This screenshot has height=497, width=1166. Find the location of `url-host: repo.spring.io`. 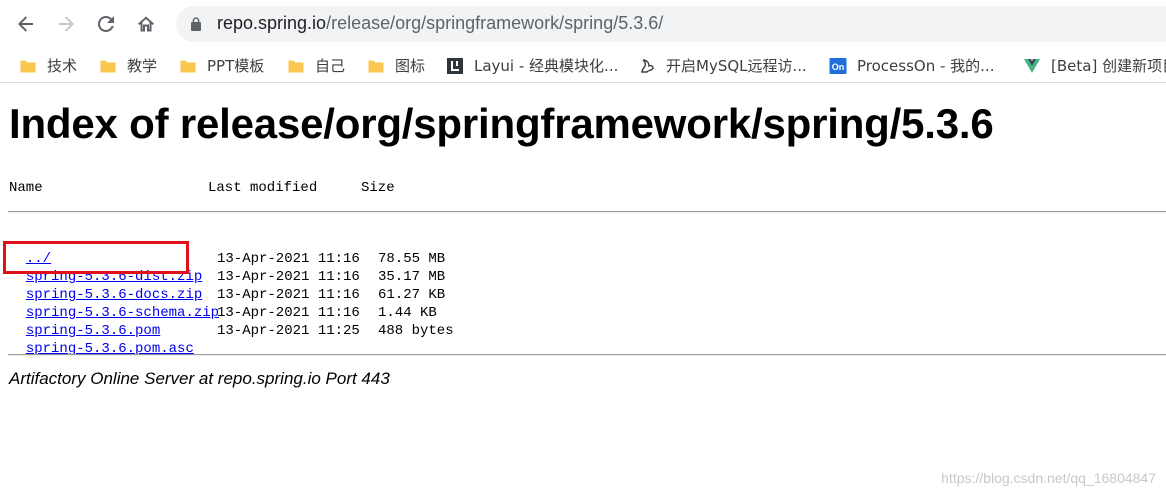

url-host: repo.spring.io is located at coordinates (272, 23).